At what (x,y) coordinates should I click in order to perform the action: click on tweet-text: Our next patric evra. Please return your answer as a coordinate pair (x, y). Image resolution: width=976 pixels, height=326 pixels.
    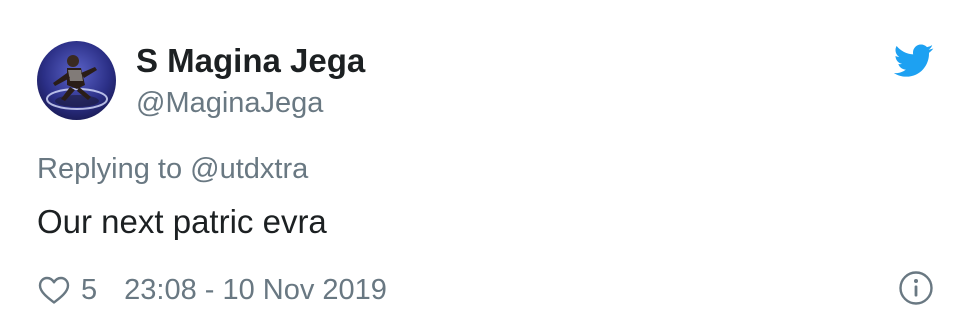
    Looking at the image, I should click on (182, 221).